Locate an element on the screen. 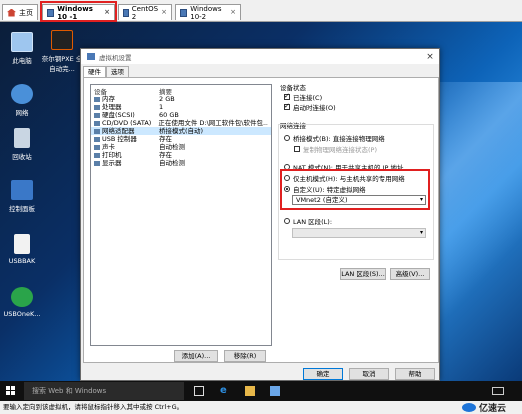 The image size is (522, 414). column-summary: 摘要 is located at coordinates (165, 92).